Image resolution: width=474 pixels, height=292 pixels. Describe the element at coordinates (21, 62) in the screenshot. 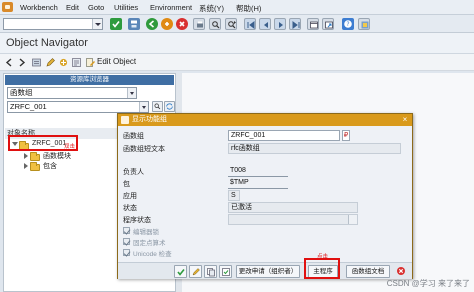

I see `forward-arrow-icon` at that location.